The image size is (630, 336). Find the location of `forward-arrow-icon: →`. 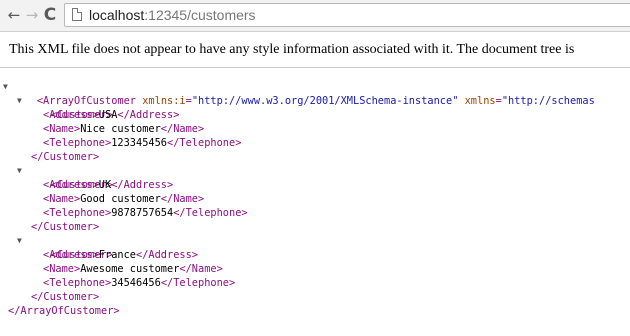

forward-arrow-icon: → is located at coordinates (32, 15).